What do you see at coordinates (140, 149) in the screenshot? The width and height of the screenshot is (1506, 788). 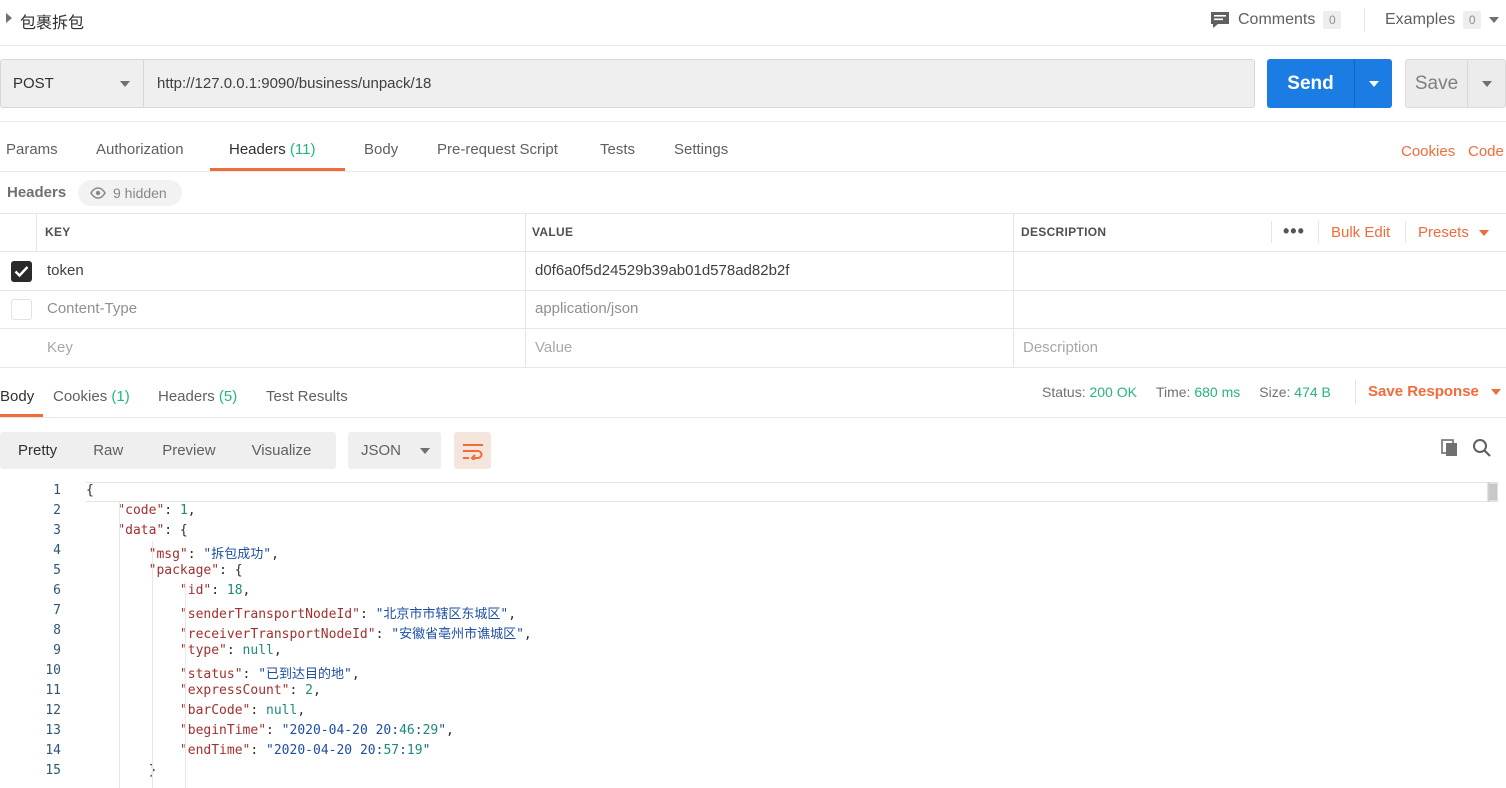 I see `tab-authorization: Authorization` at bounding box center [140, 149].